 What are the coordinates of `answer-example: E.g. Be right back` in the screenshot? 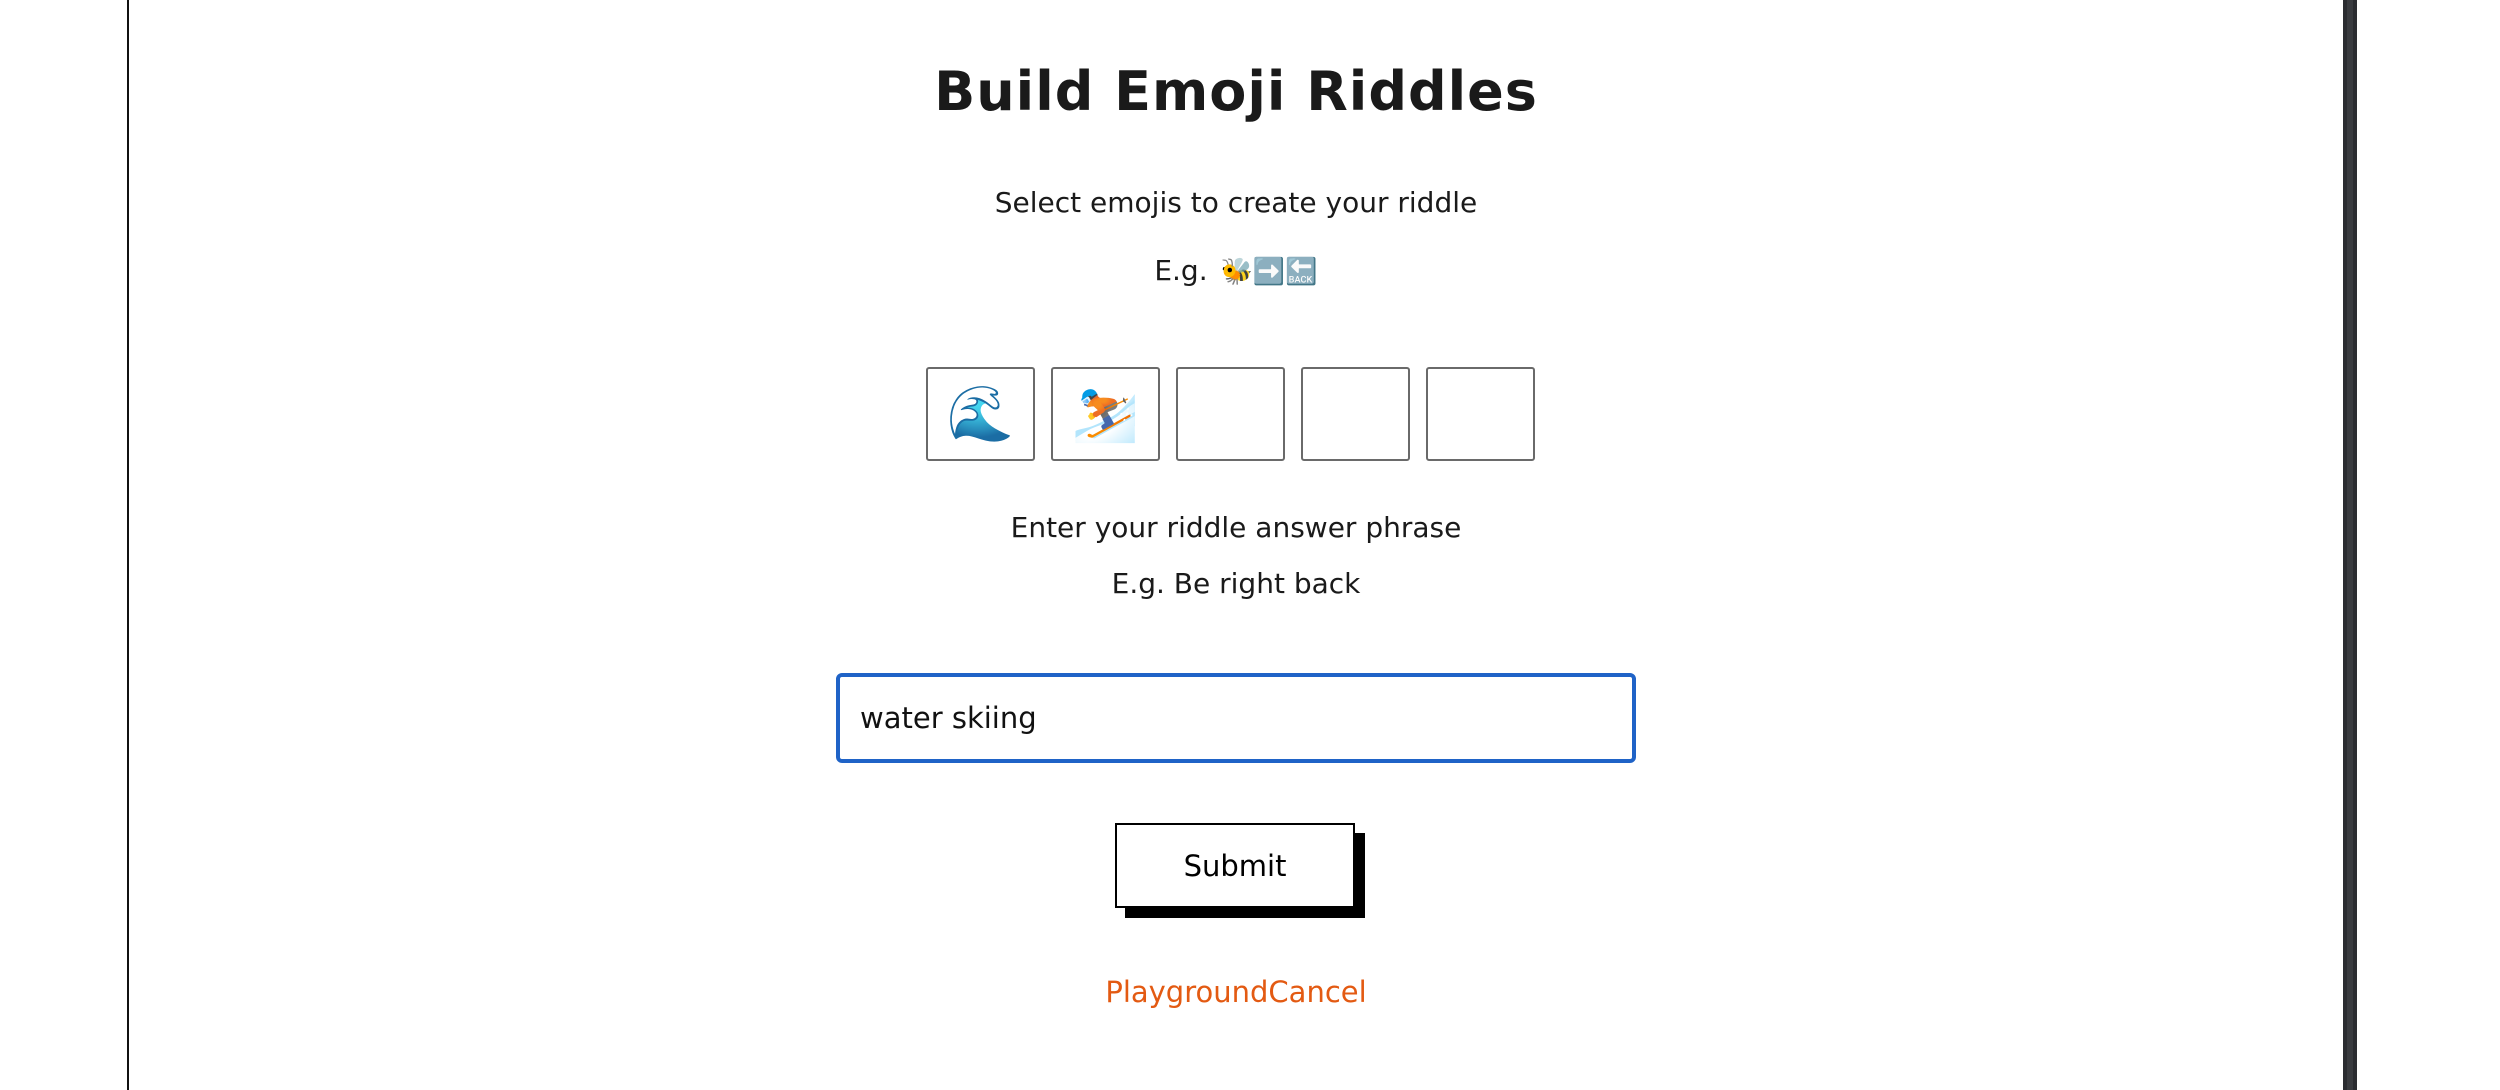 It's located at (1236, 583).